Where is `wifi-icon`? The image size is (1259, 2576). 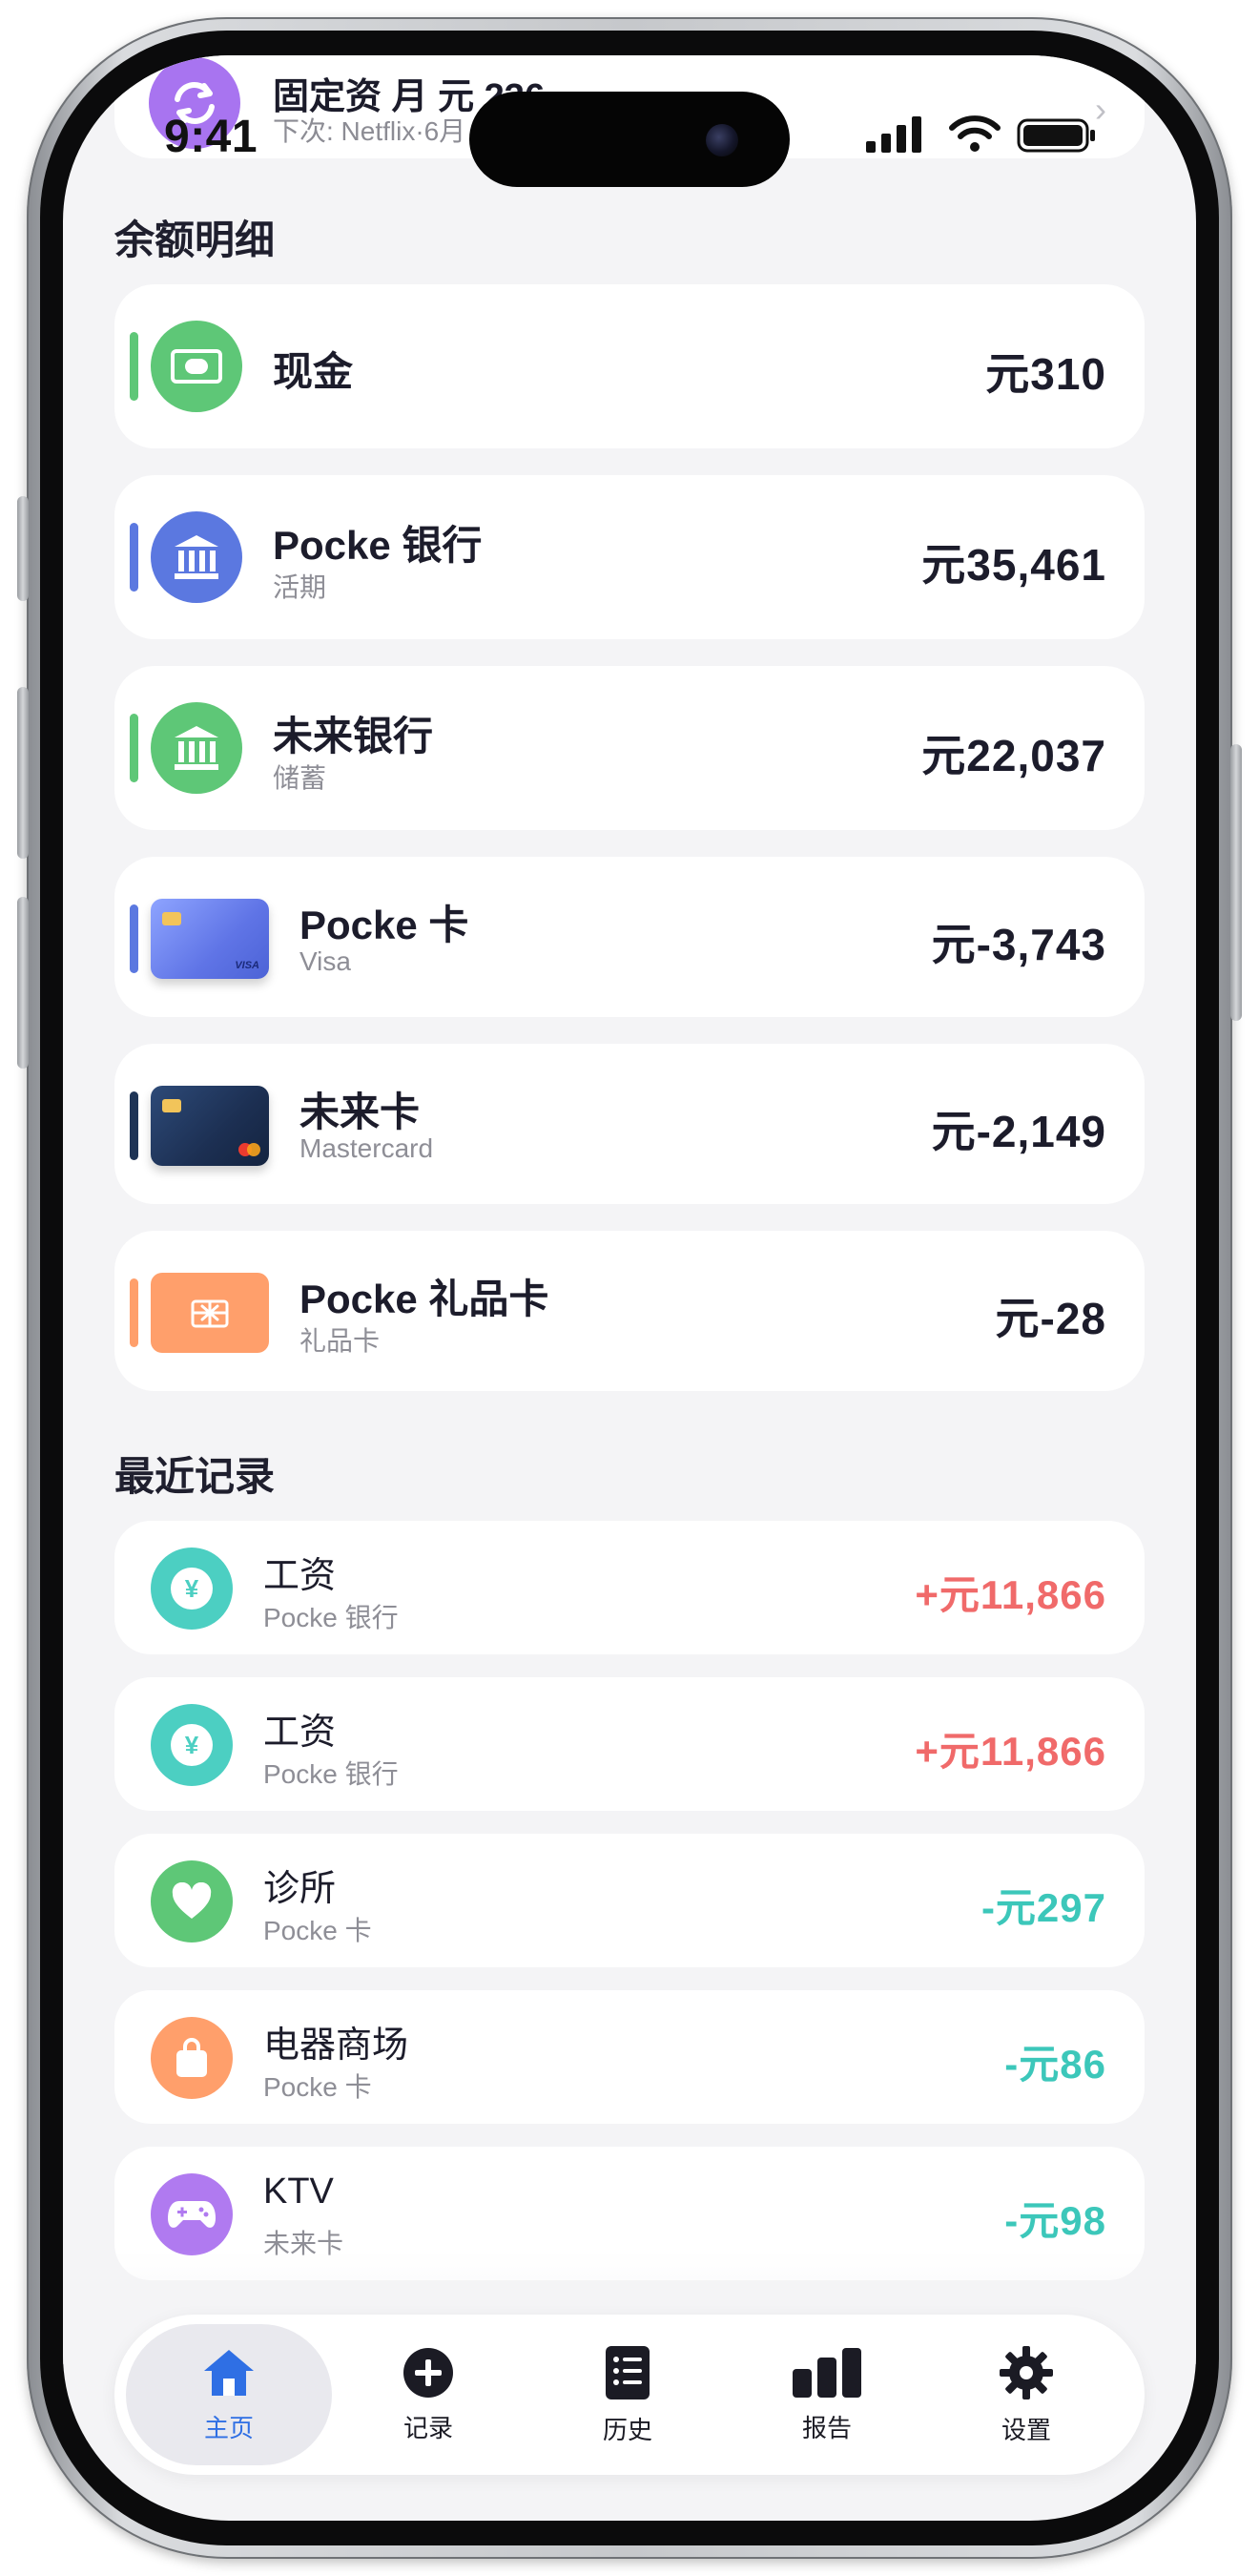 wifi-icon is located at coordinates (975, 133).